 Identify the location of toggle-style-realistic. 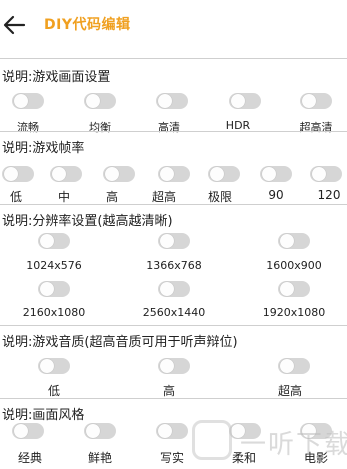
(172, 431).